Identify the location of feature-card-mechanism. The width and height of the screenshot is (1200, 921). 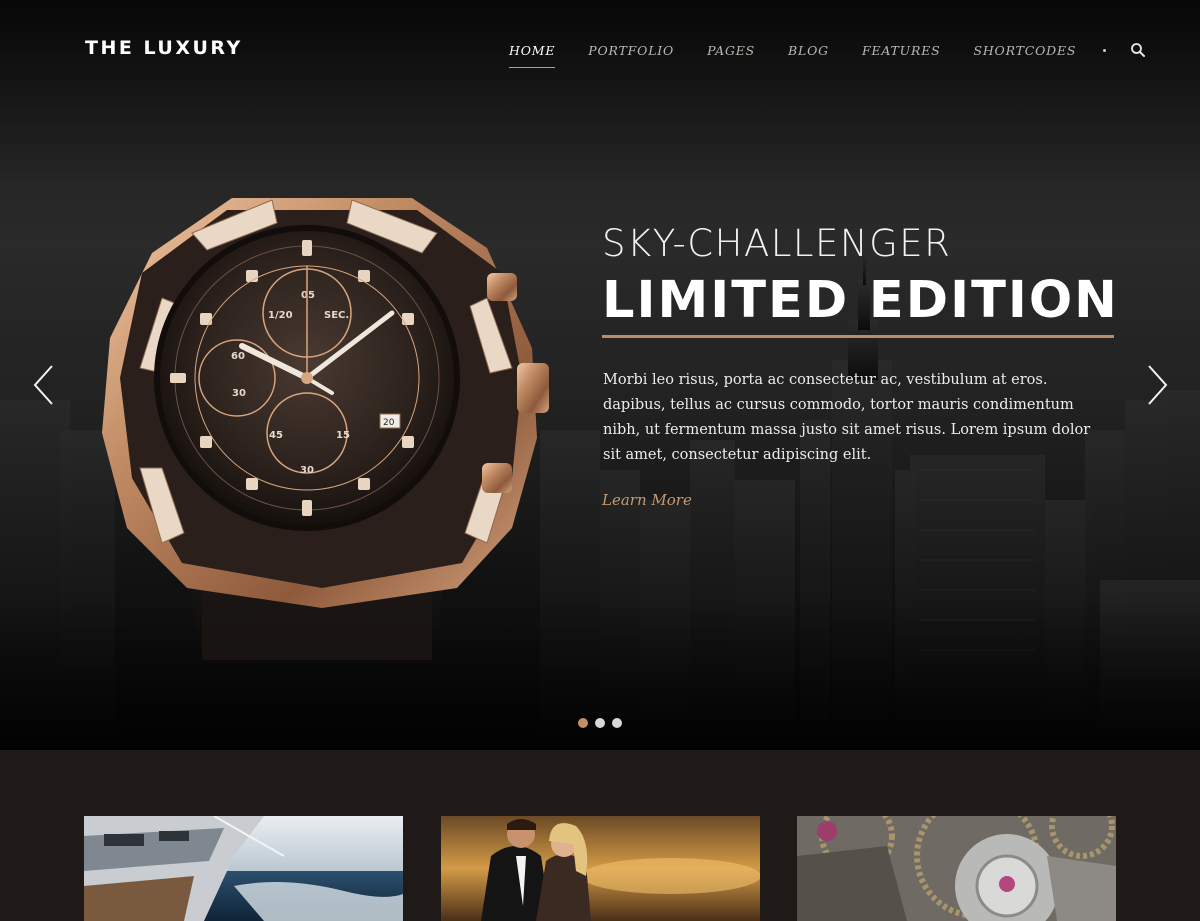
(956, 868).